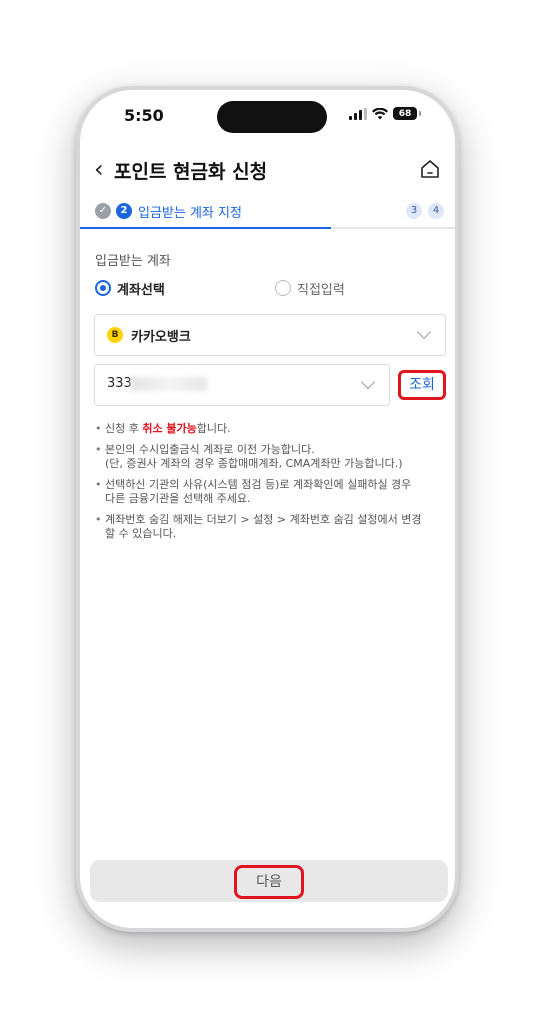  Describe the element at coordinates (124, 428) in the screenshot. I see `notice-1-prefix: 신청 후` at that location.